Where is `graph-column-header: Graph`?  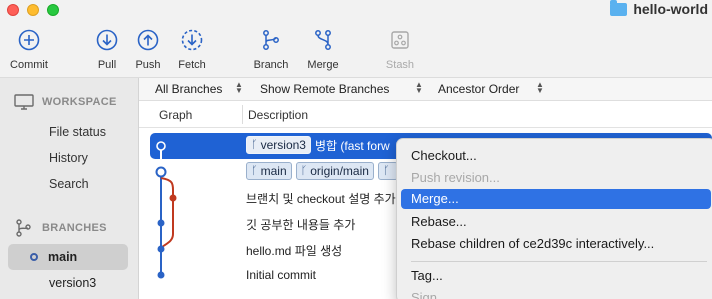
graph-column-header: Graph is located at coordinates (175, 115).